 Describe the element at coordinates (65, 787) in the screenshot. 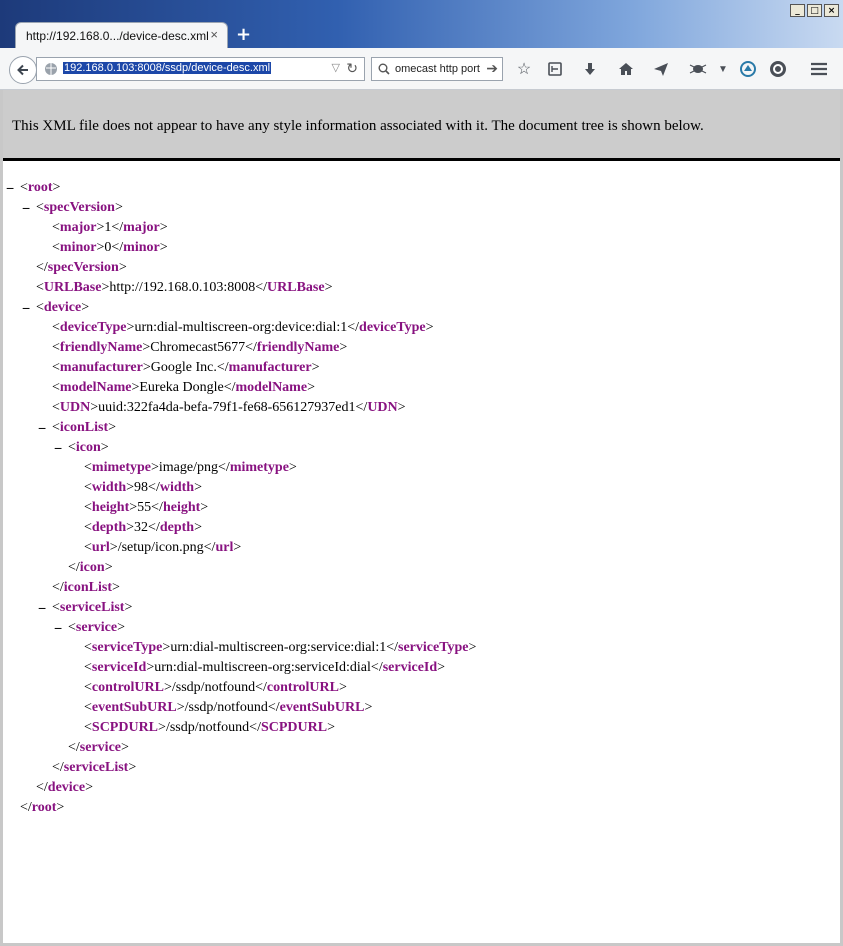

I see `xml-line-device-close: </device>` at that location.